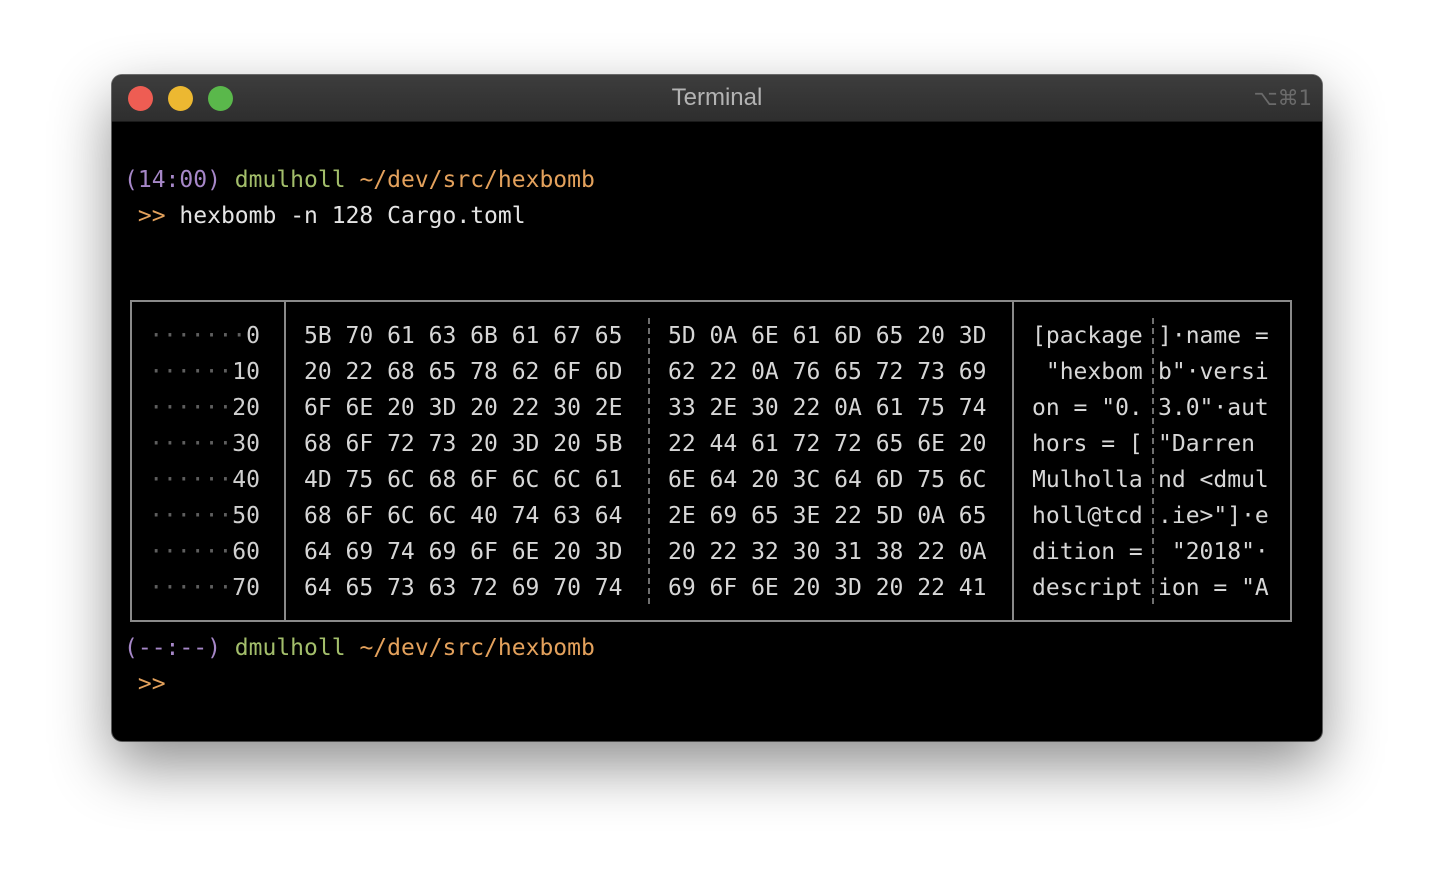  Describe the element at coordinates (1087, 408) in the screenshot. I see `ascii-left: on = "0.` at that location.